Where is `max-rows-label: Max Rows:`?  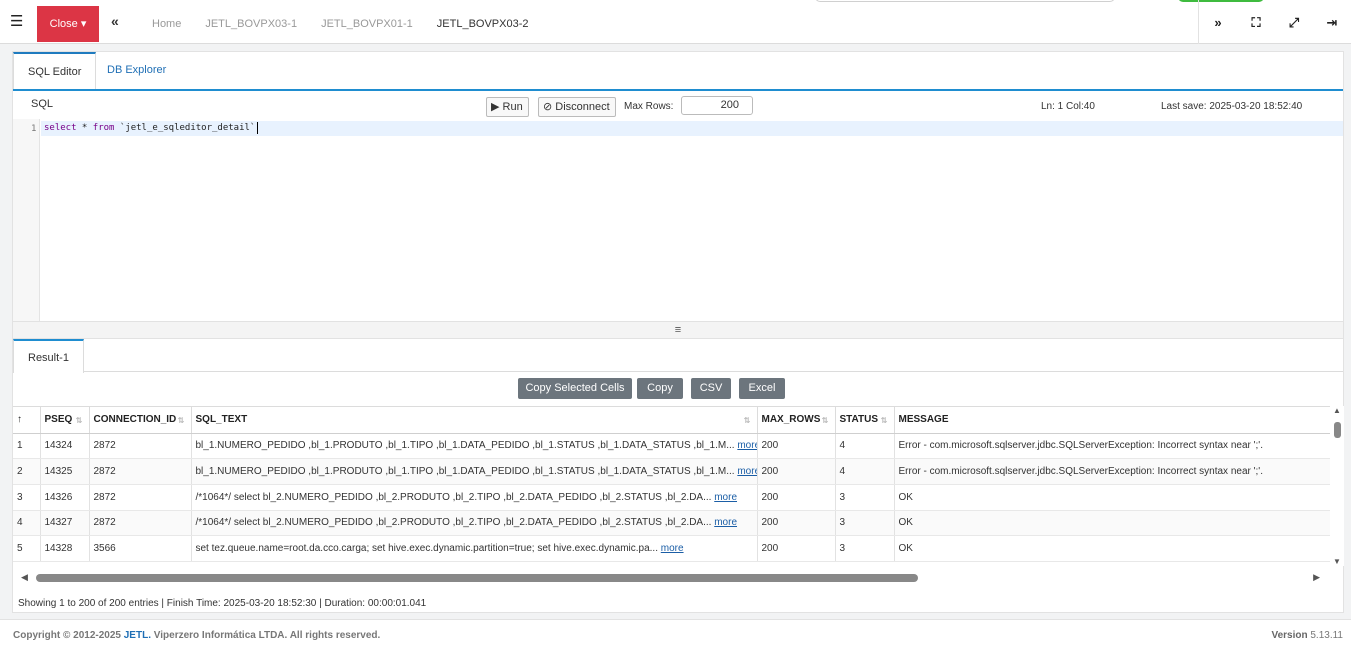
max-rows-label: Max Rows: is located at coordinates (649, 106).